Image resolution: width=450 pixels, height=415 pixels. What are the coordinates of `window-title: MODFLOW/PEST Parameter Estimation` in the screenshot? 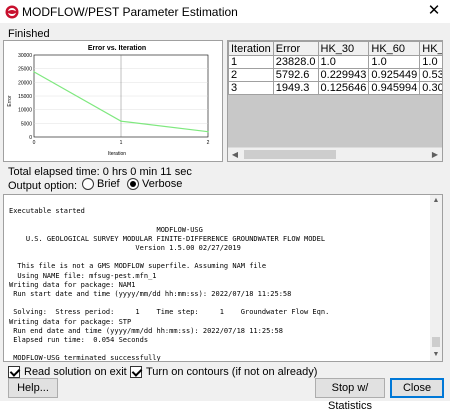 It's located at (130, 12).